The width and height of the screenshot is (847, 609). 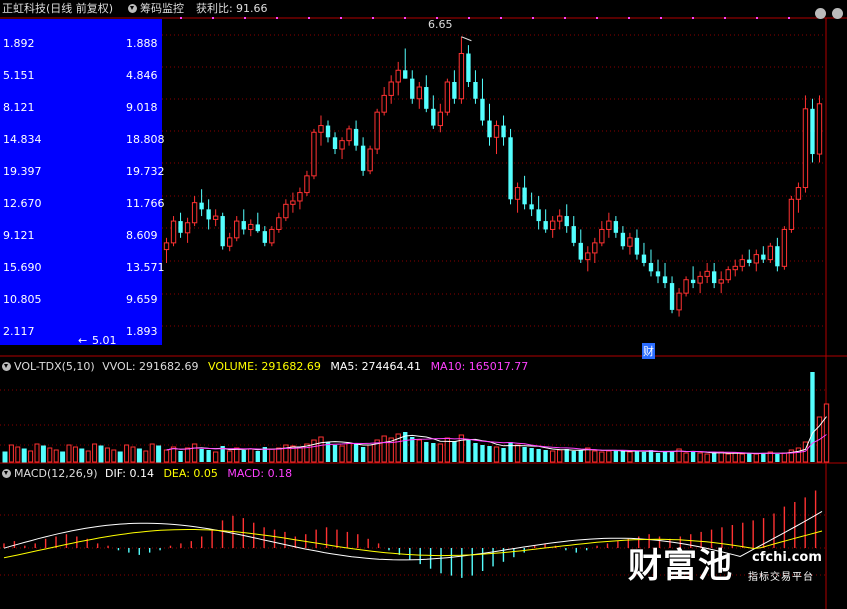 What do you see at coordinates (169, 366) in the screenshot?
I see `vvol-value: 291682.69` at bounding box center [169, 366].